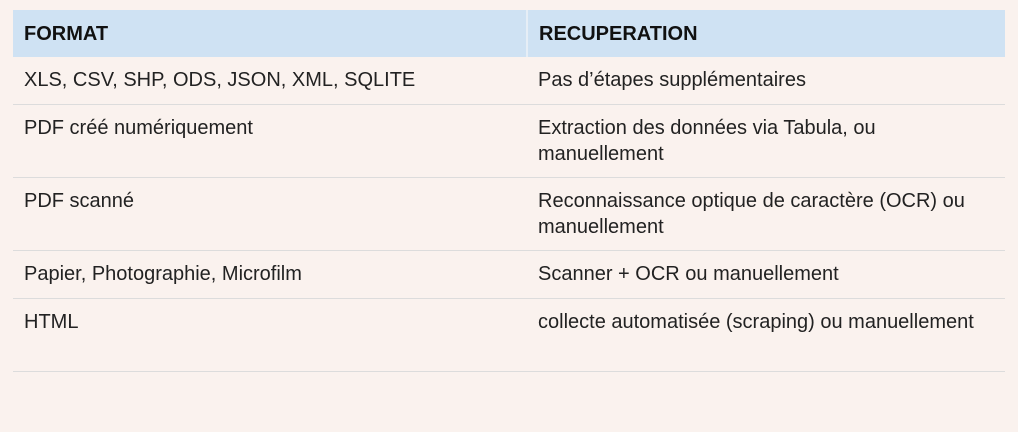 This screenshot has width=1018, height=432. Describe the element at coordinates (765, 33) in the screenshot. I see `header-recuperation: RECUPERATION` at that location.